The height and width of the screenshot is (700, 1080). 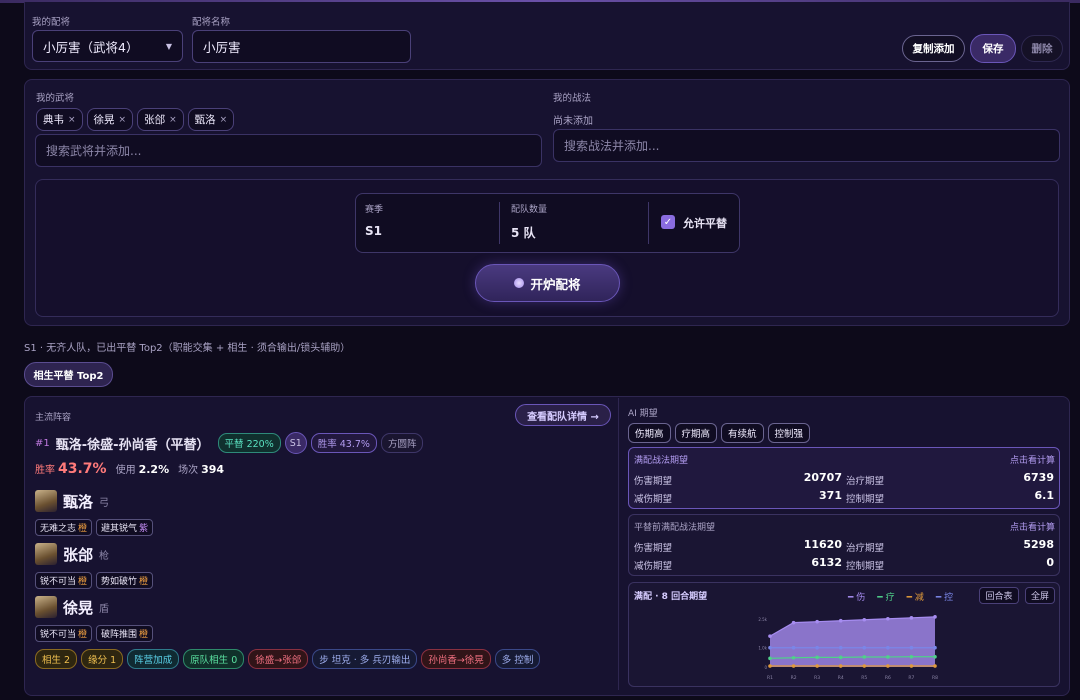 I want to click on skill-chip: 避其锐气紫, so click(x=125, y=527).